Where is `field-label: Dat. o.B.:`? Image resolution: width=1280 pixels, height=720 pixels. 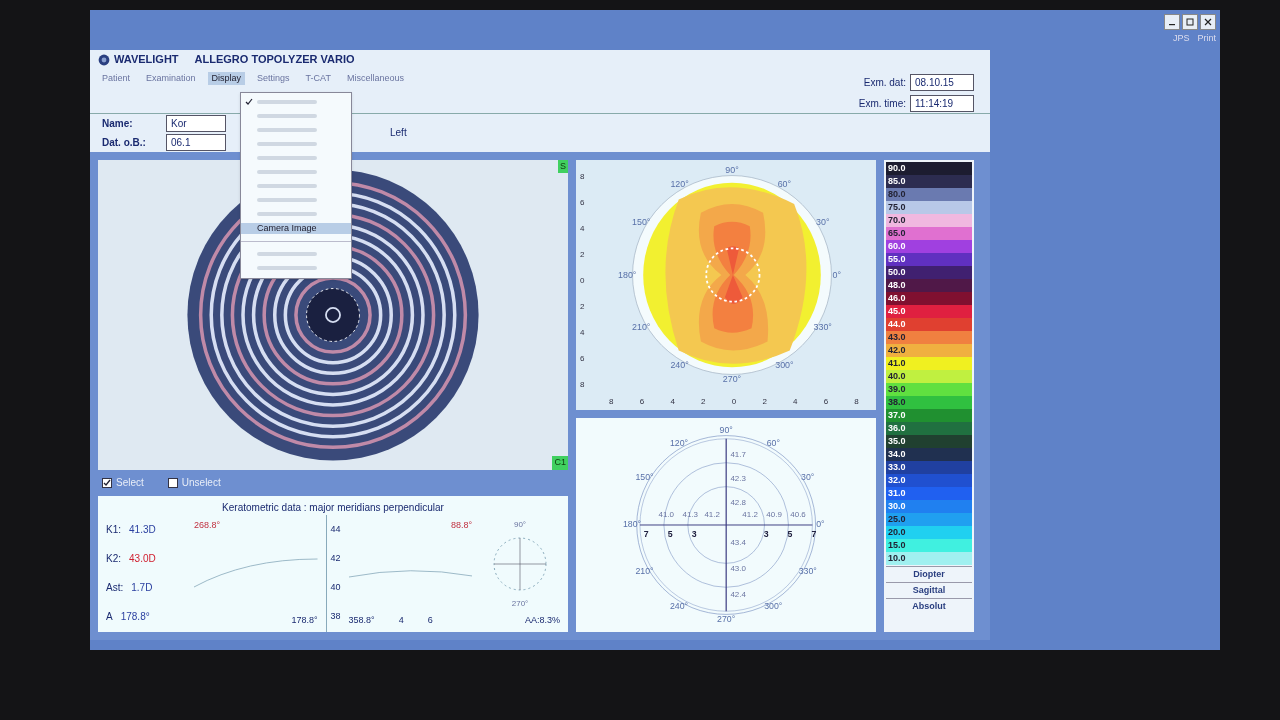
field-label: Dat. o.B.: is located at coordinates (124, 142).